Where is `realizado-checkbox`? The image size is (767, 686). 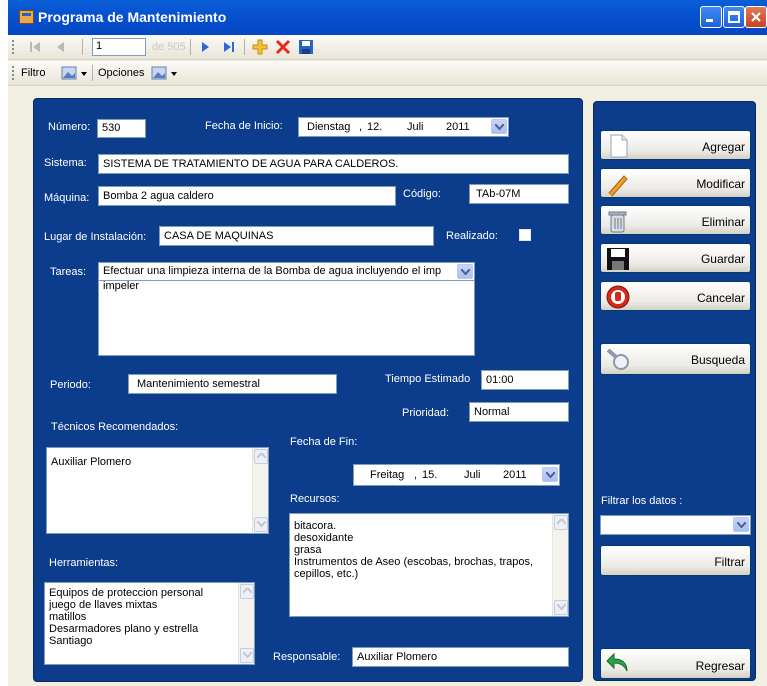 realizado-checkbox is located at coordinates (525, 235).